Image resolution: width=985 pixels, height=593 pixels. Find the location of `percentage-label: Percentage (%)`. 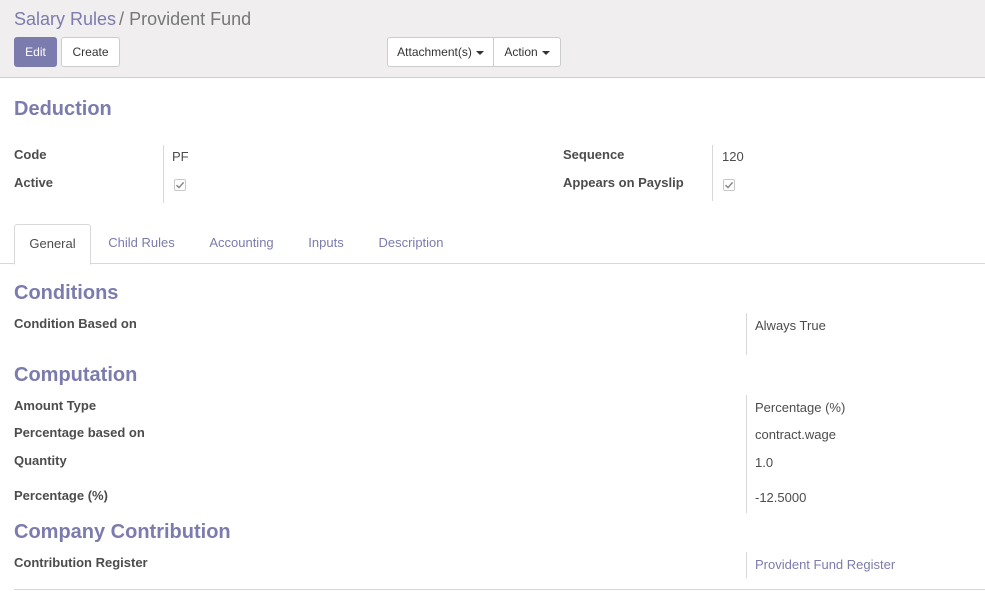

percentage-label: Percentage (%) is located at coordinates (61, 495).